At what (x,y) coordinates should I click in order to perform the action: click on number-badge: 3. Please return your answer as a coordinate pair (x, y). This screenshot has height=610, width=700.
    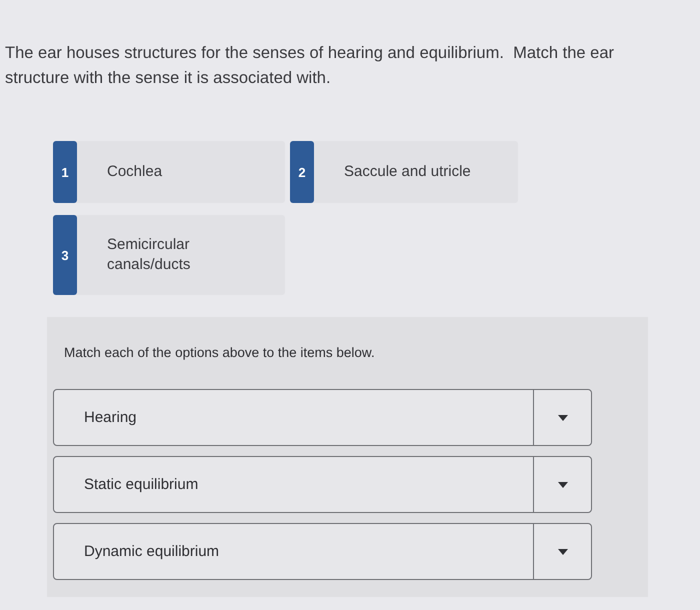
    Looking at the image, I should click on (65, 255).